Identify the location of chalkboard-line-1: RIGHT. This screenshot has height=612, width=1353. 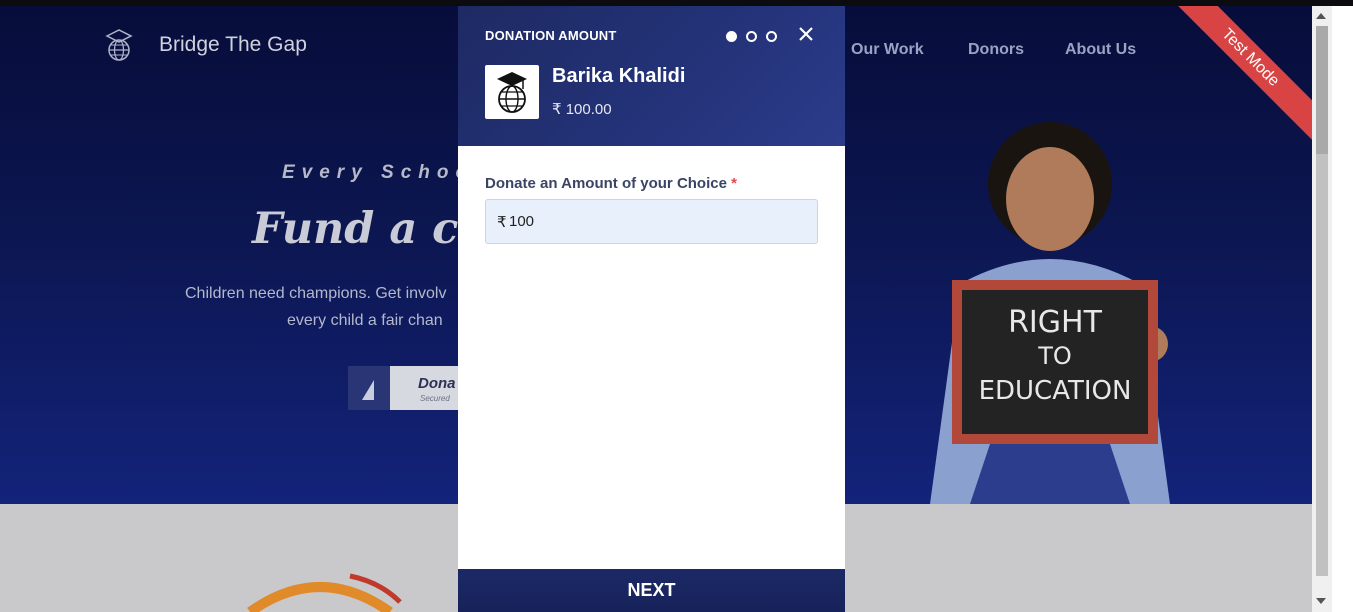
(1055, 322).